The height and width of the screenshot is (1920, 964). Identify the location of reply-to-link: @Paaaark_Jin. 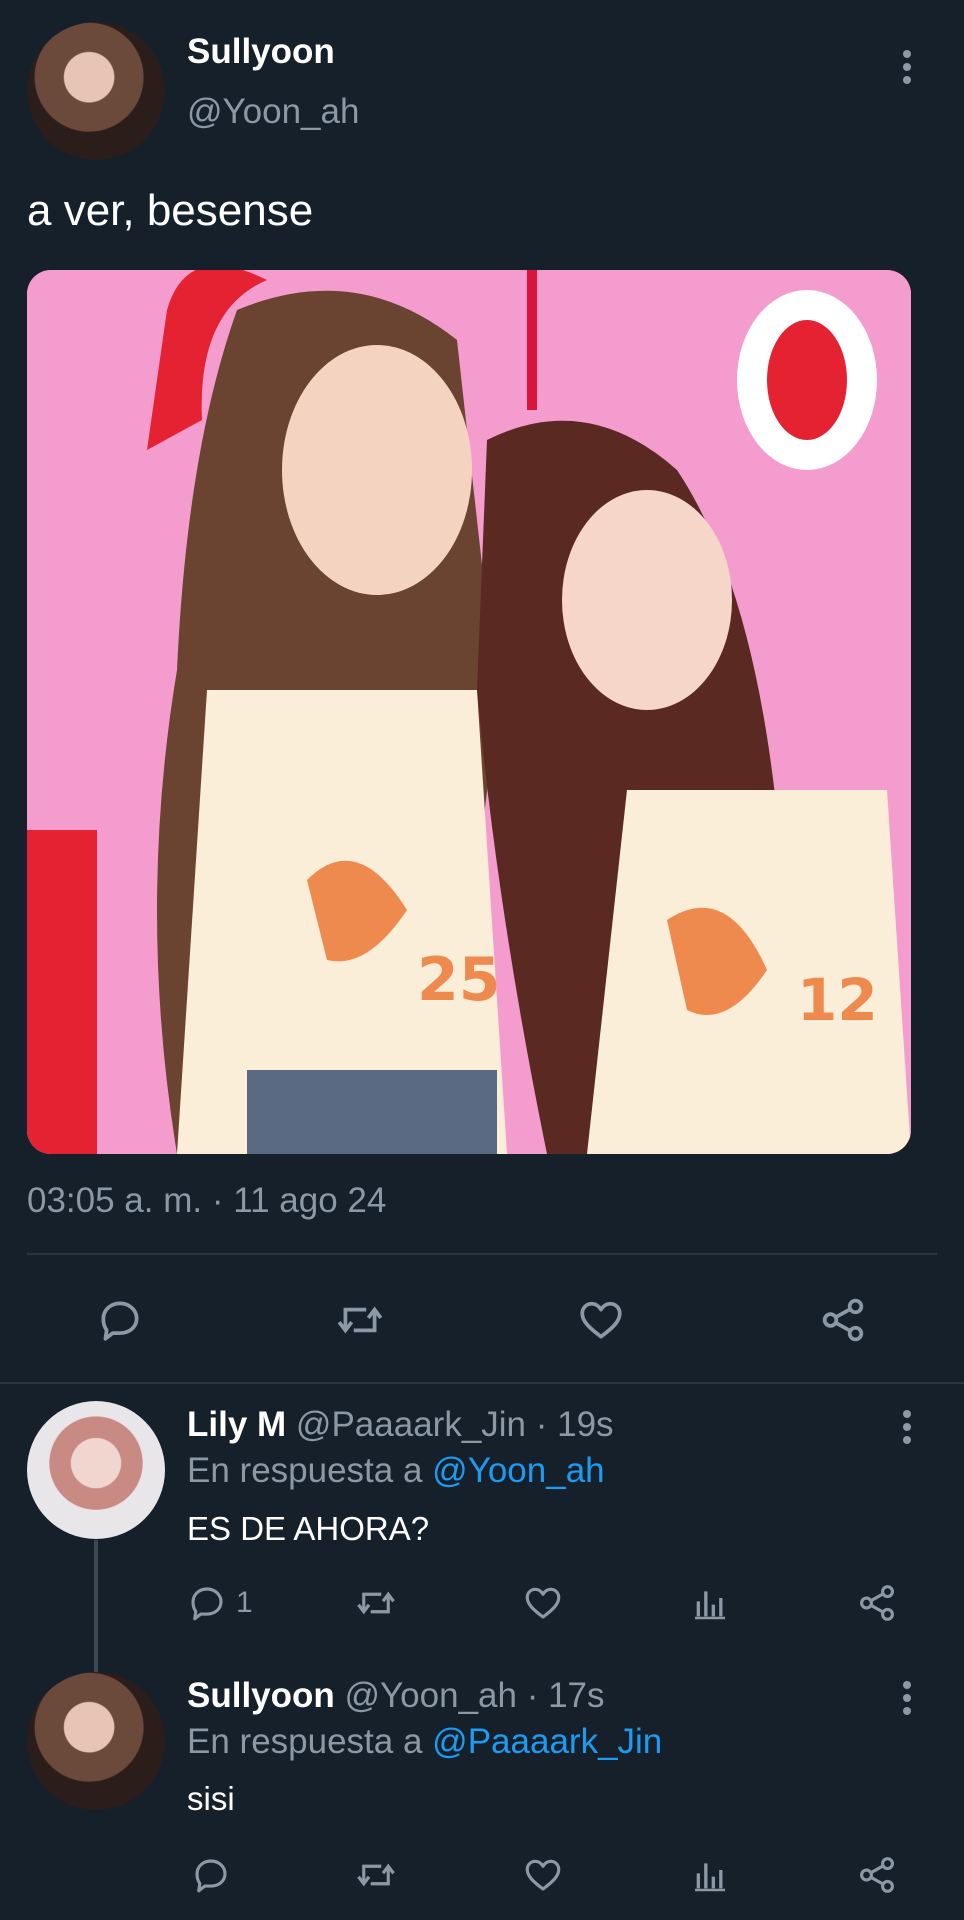
(547, 1741).